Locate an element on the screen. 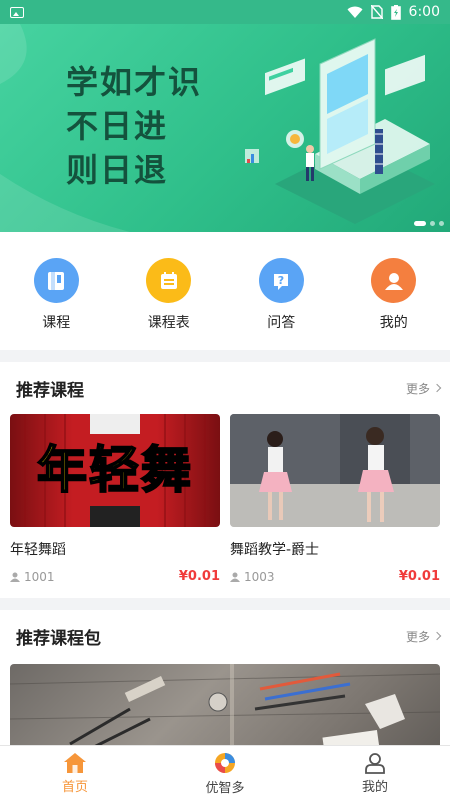  battery-icon is located at coordinates (395, 12).